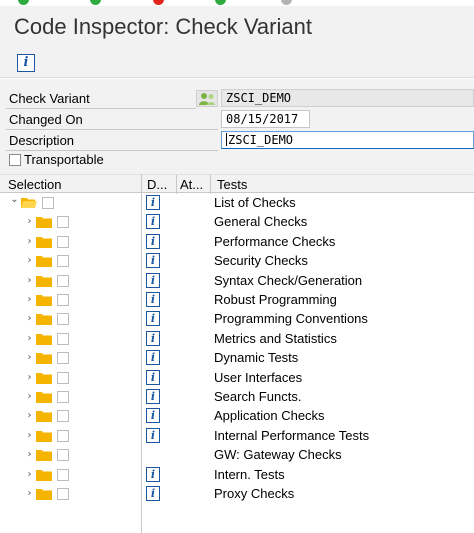 This screenshot has height=533, width=474. I want to click on table-row: › i Programming Conventions, so click(237, 318).